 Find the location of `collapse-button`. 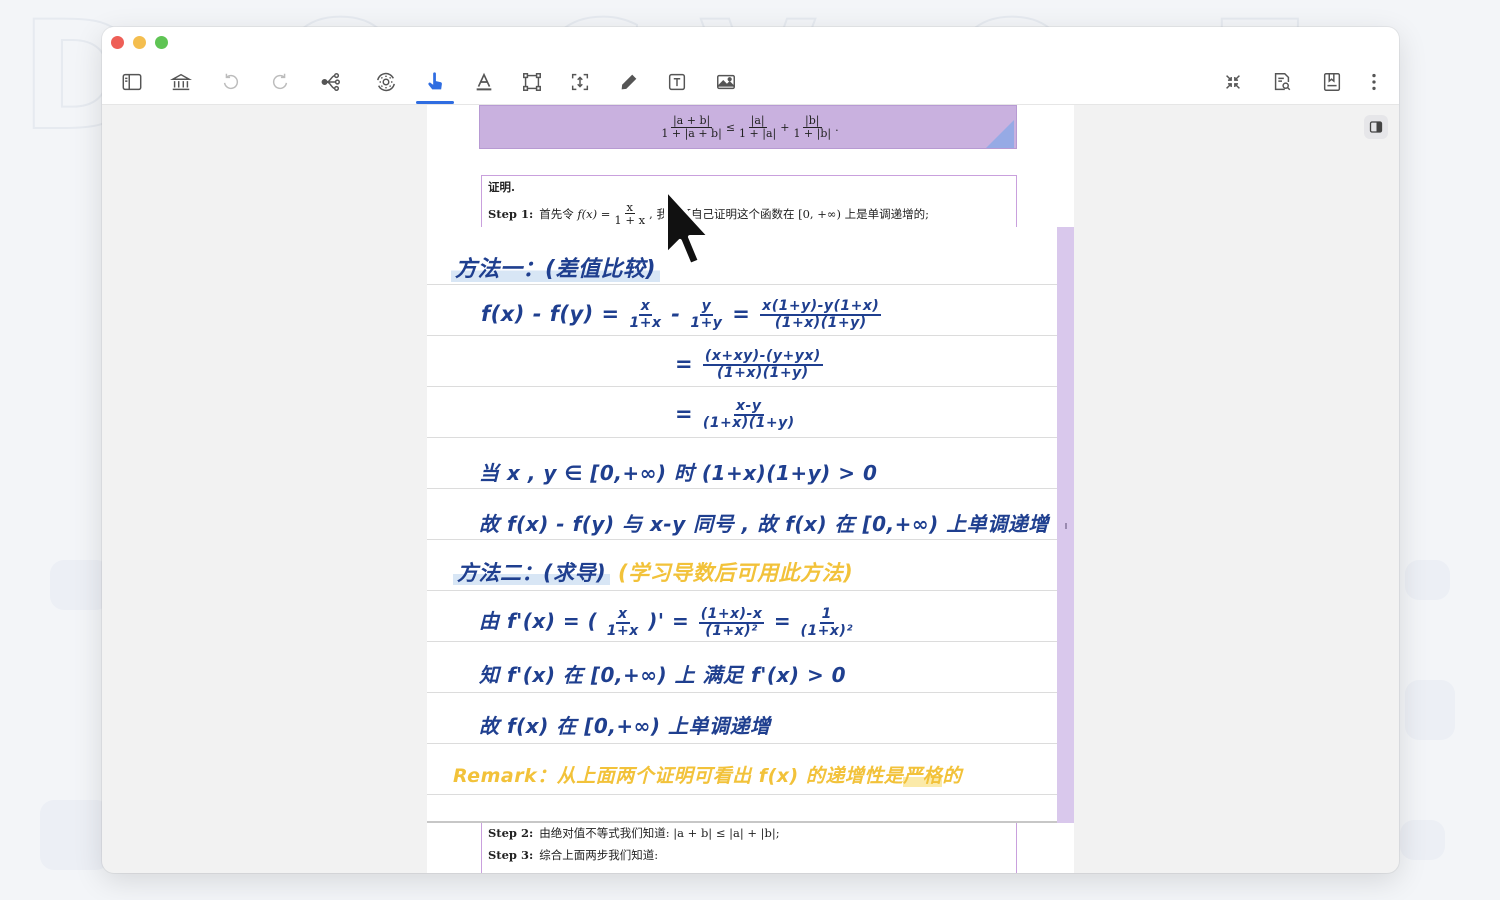

collapse-button is located at coordinates (1233, 82).